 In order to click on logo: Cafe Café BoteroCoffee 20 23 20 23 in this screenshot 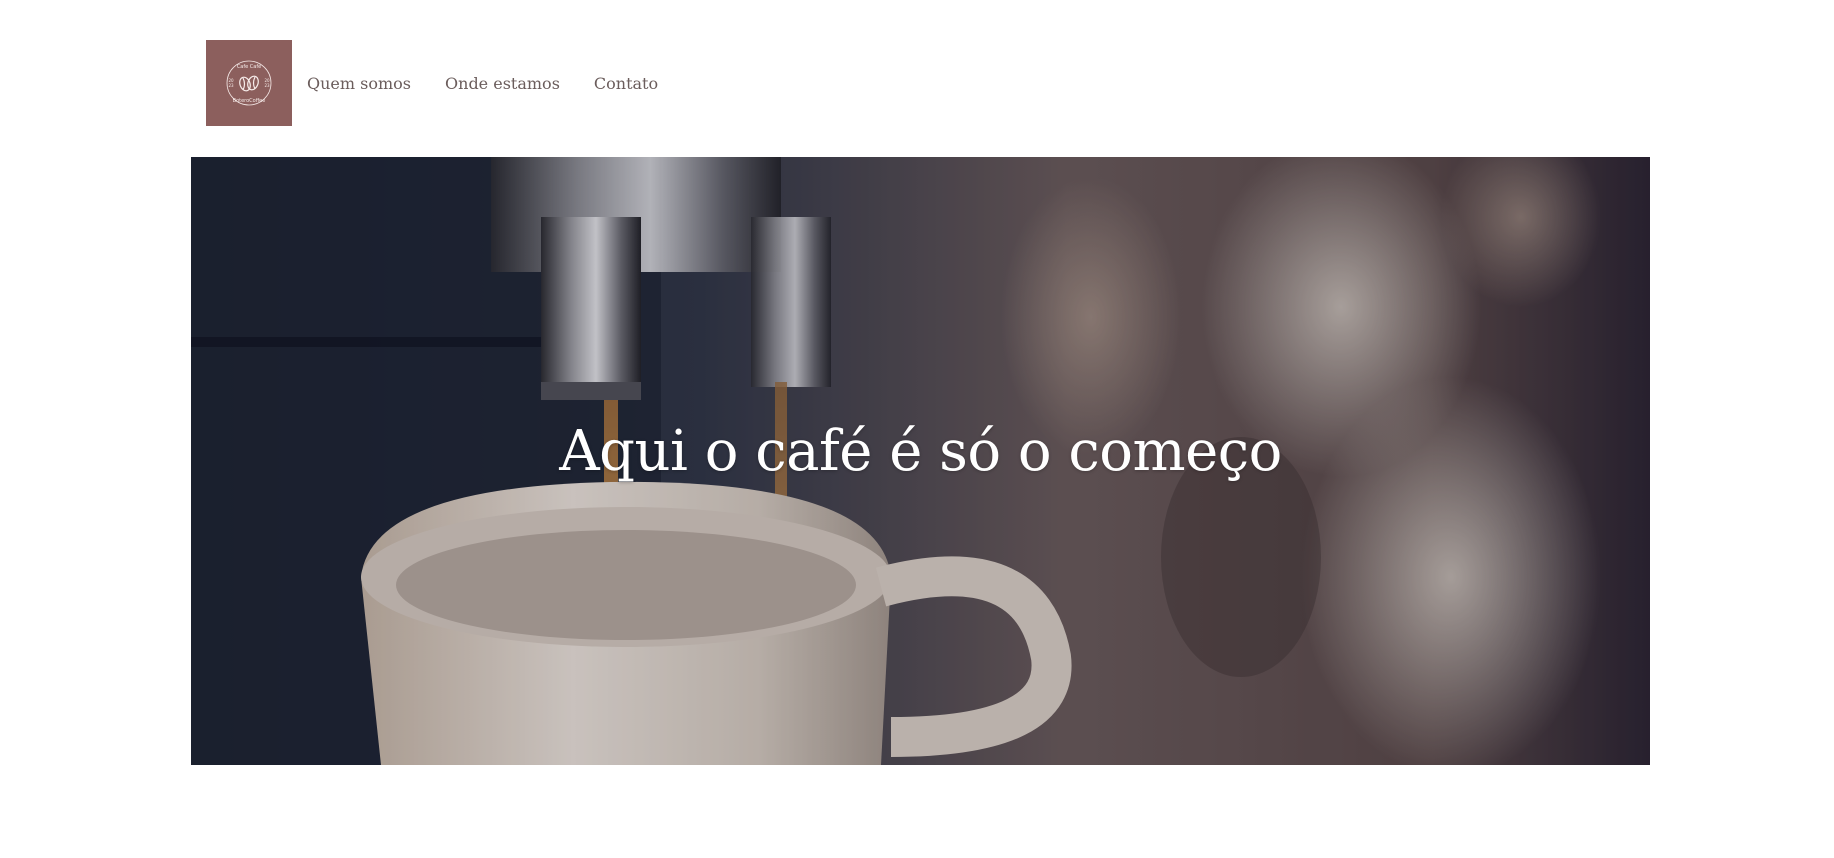, I will do `click(249, 83)`.